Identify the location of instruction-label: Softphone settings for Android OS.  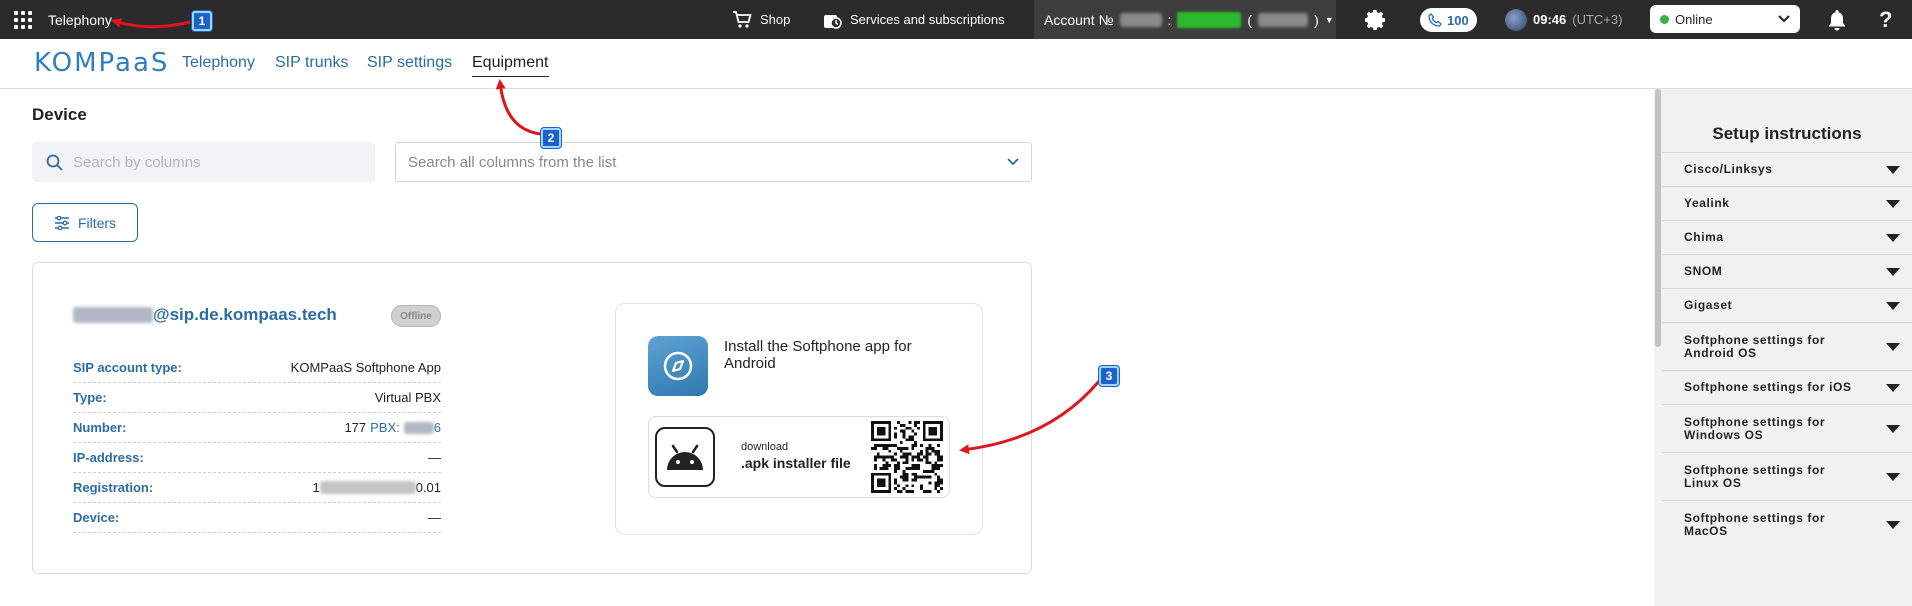
(1755, 346).